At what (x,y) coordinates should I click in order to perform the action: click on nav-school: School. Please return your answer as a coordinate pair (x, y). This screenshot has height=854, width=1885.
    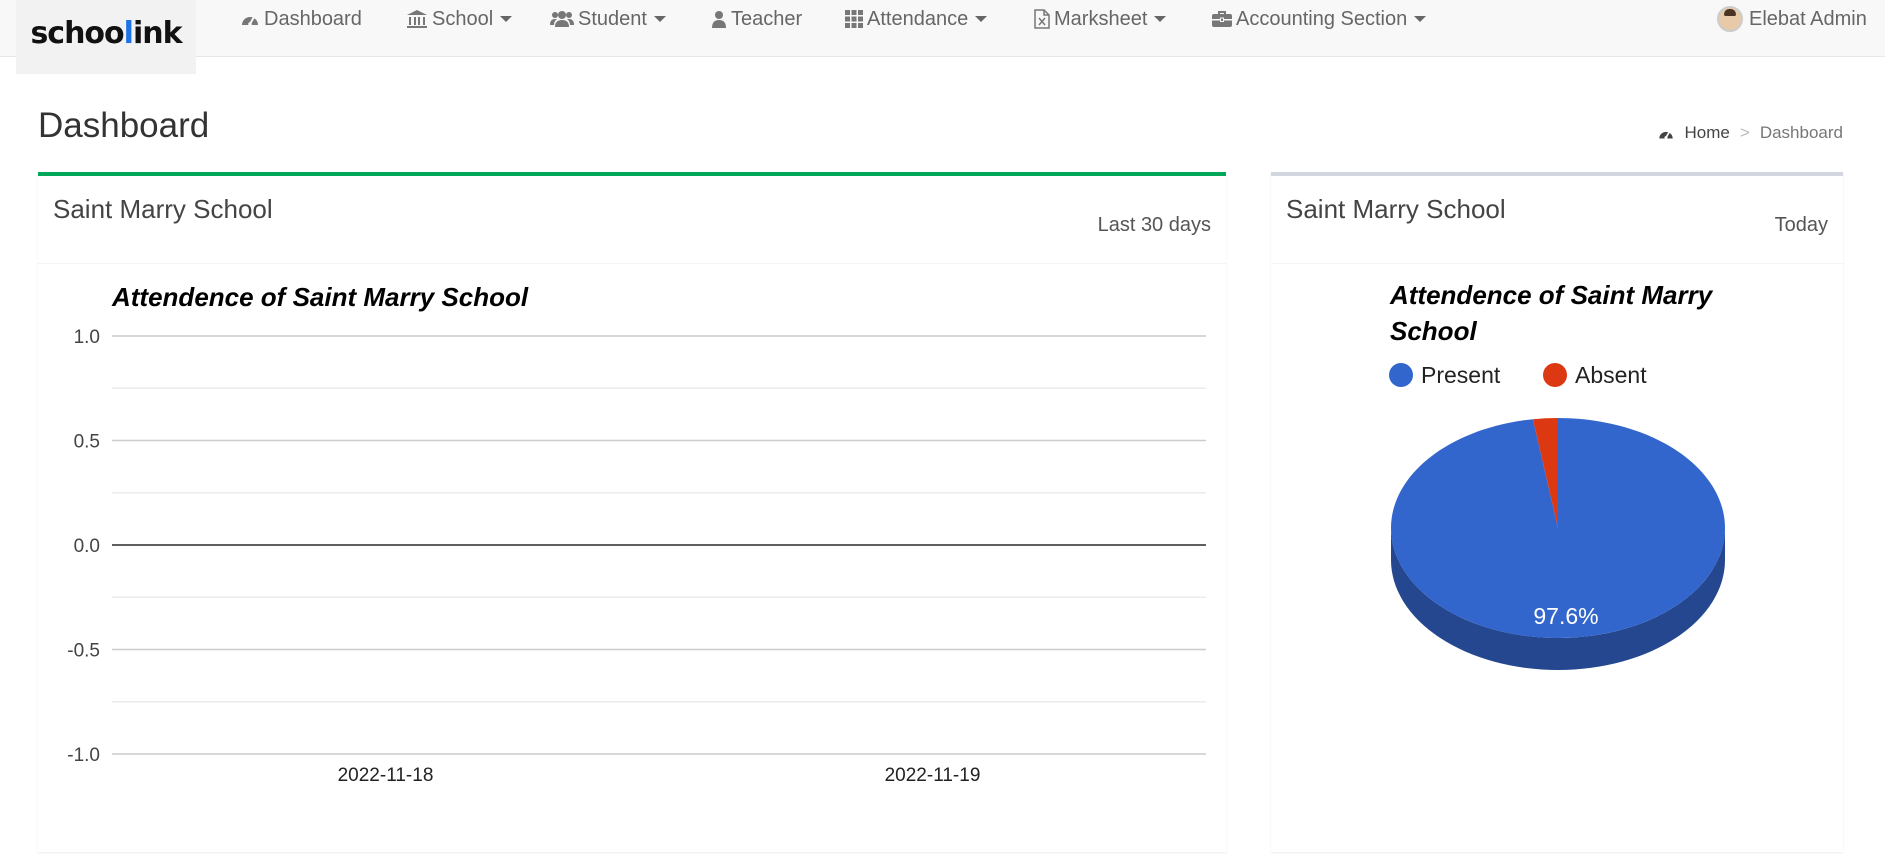
    Looking at the image, I should click on (459, 19).